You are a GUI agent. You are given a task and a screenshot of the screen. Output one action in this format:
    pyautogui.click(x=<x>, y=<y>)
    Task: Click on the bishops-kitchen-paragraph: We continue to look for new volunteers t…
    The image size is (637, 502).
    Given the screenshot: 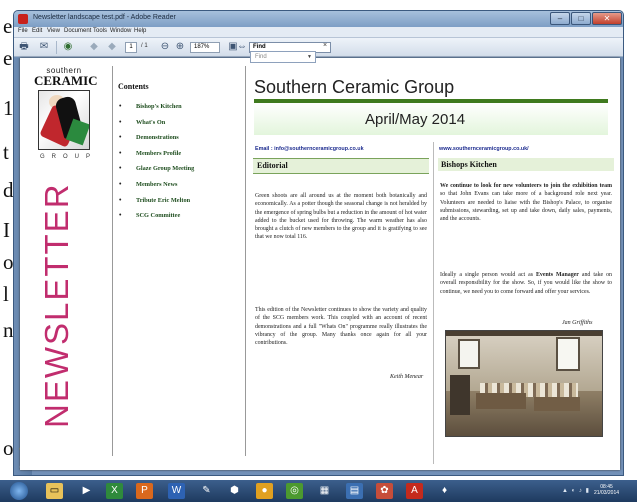 What is the action you would take?
    pyautogui.click(x=526, y=202)
    